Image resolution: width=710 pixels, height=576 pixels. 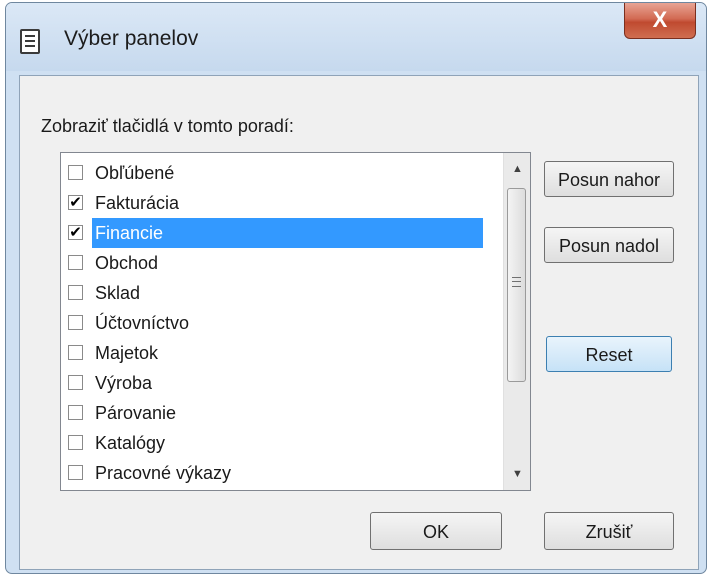 What do you see at coordinates (127, 353) in the screenshot?
I see `list-item-label: Majetok` at bounding box center [127, 353].